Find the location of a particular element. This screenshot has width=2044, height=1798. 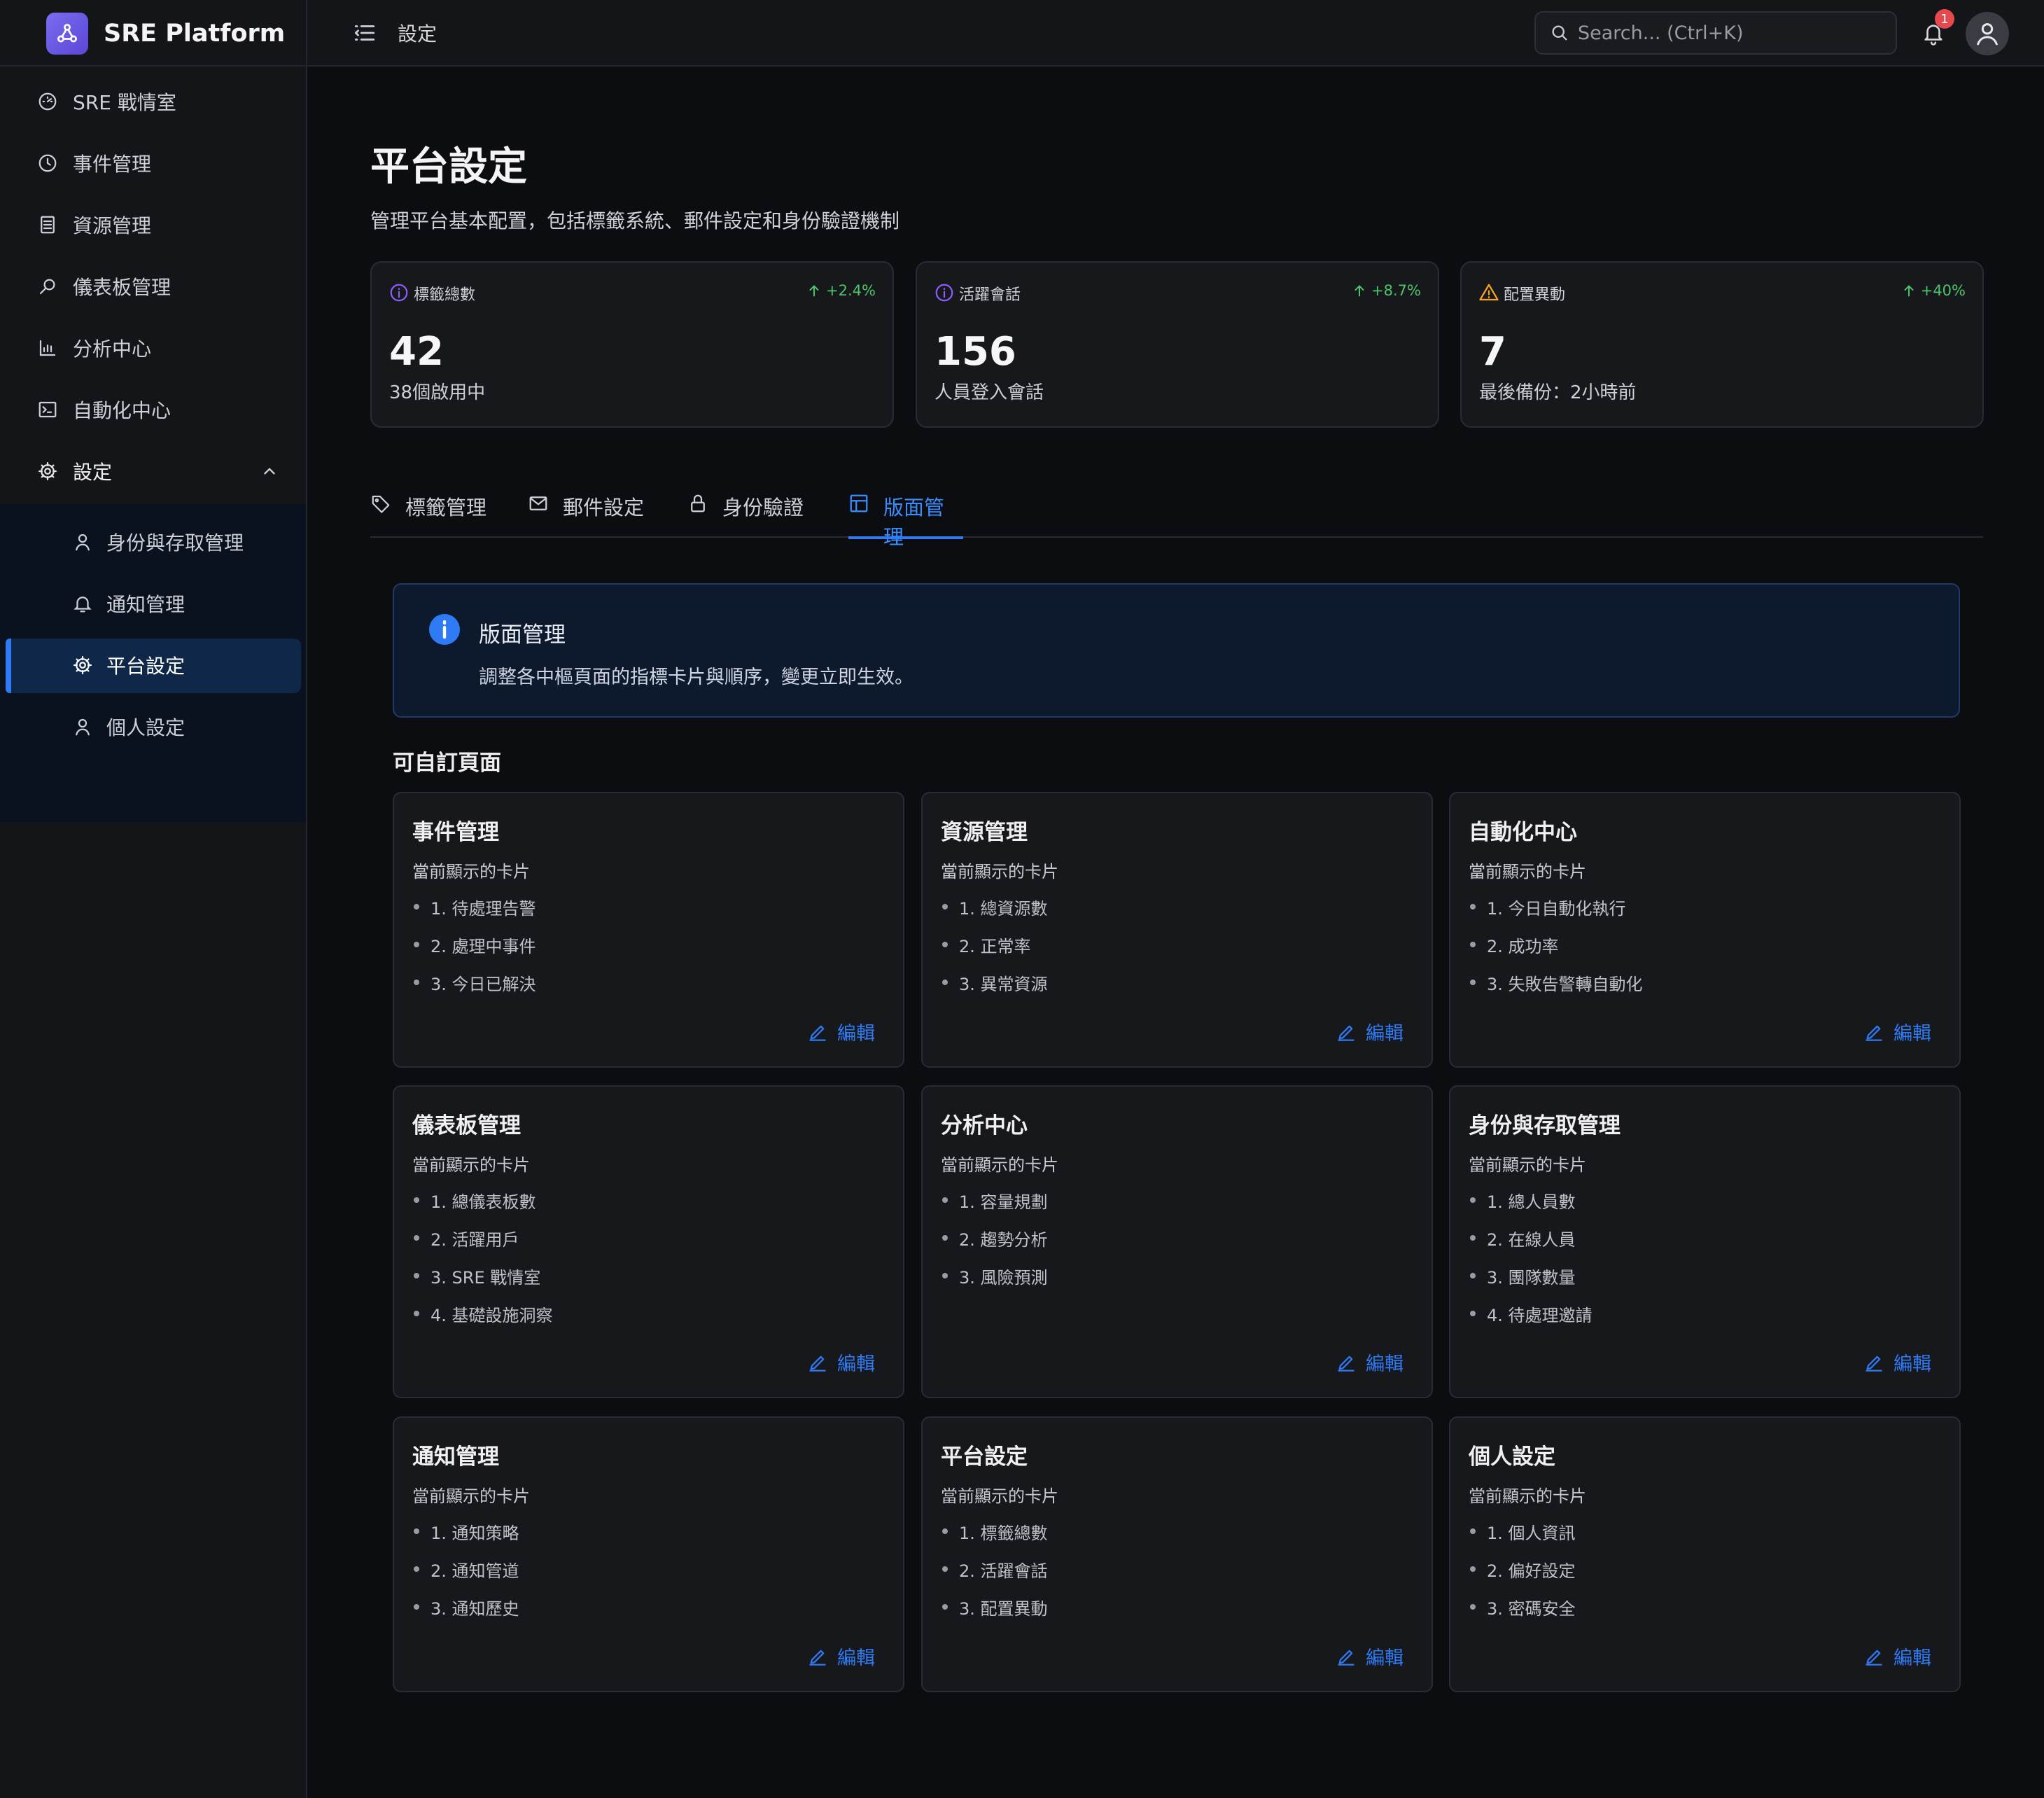

sidebar-item-personal-settings: 個人設定 is located at coordinates (153, 727).